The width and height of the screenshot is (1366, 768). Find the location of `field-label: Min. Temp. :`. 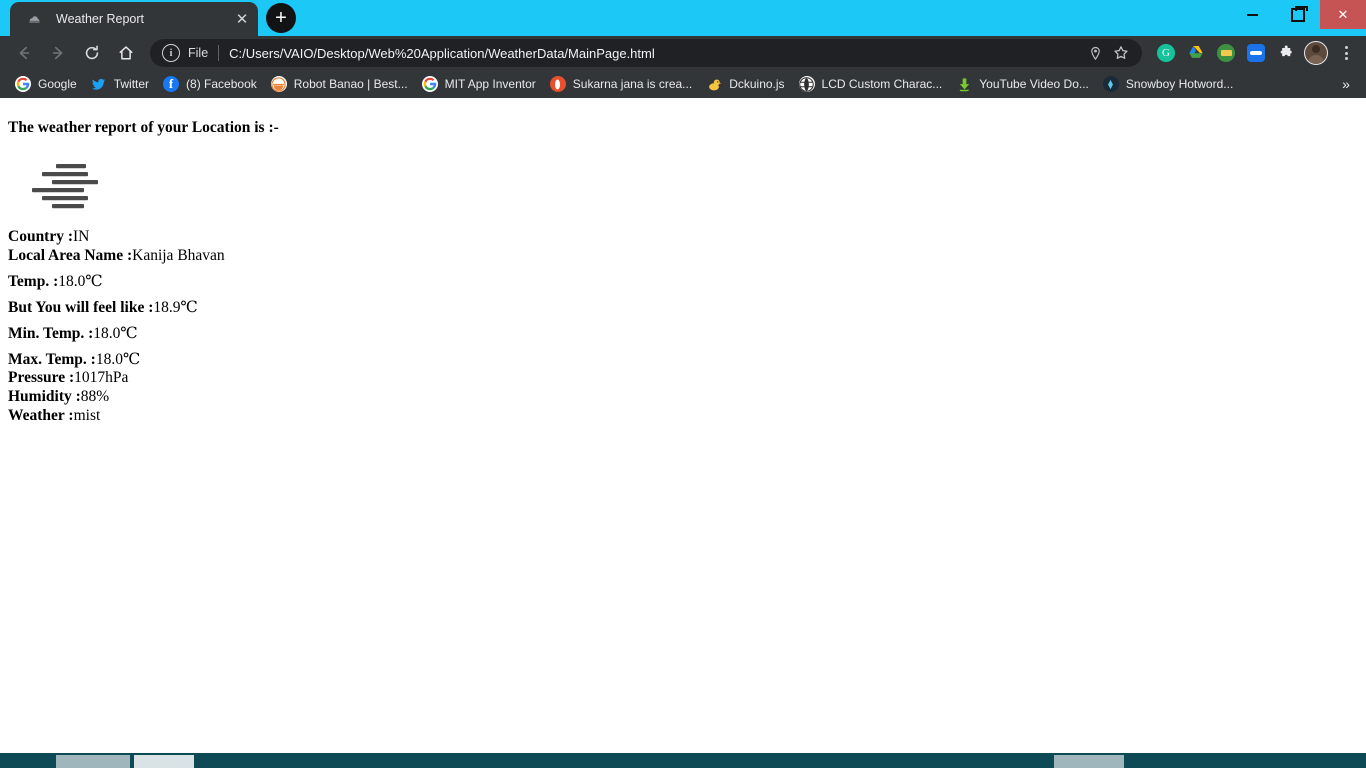

field-label: Min. Temp. : is located at coordinates (51, 333).